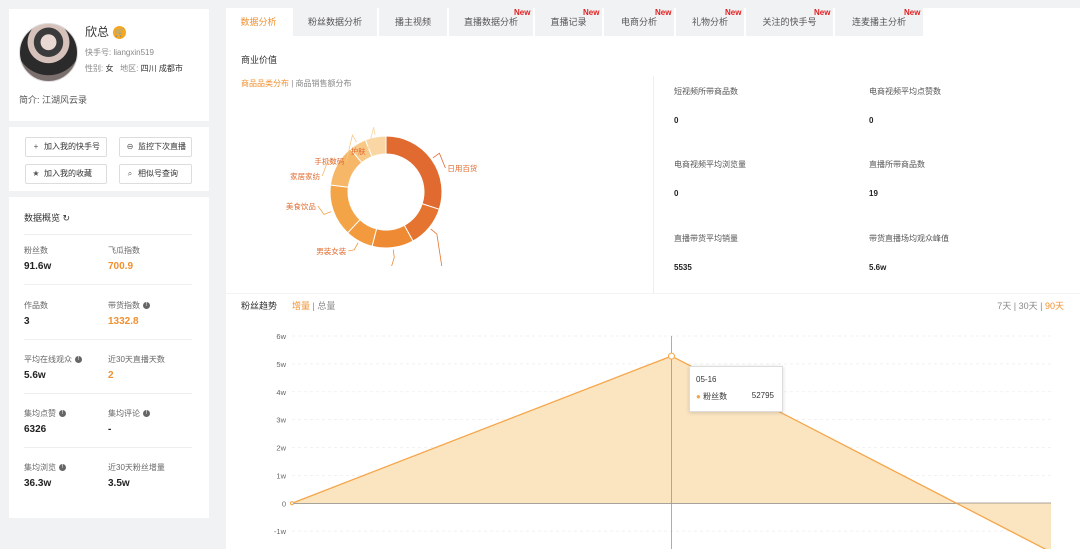 The width and height of the screenshot is (1080, 549). I want to click on subtab-category: 商品品类分布, so click(265, 83).